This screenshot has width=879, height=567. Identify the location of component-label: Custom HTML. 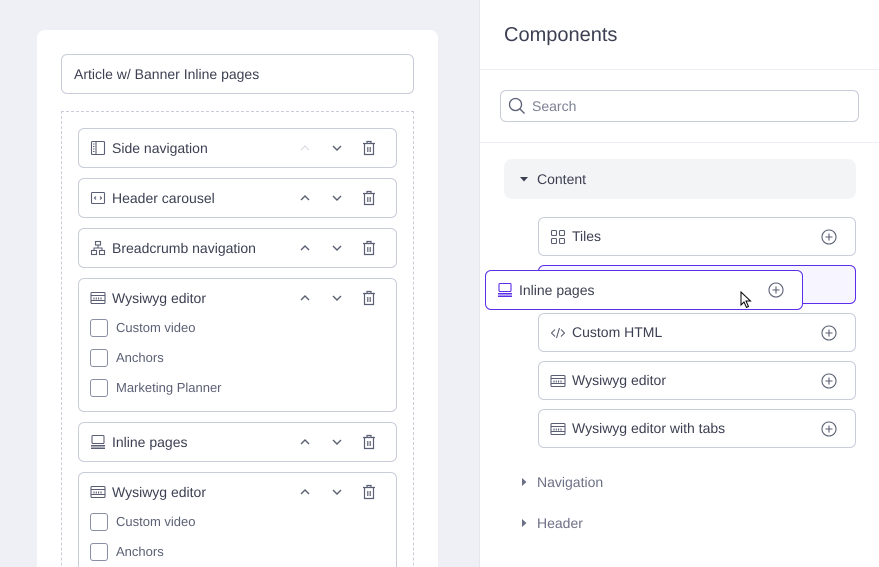
(617, 332).